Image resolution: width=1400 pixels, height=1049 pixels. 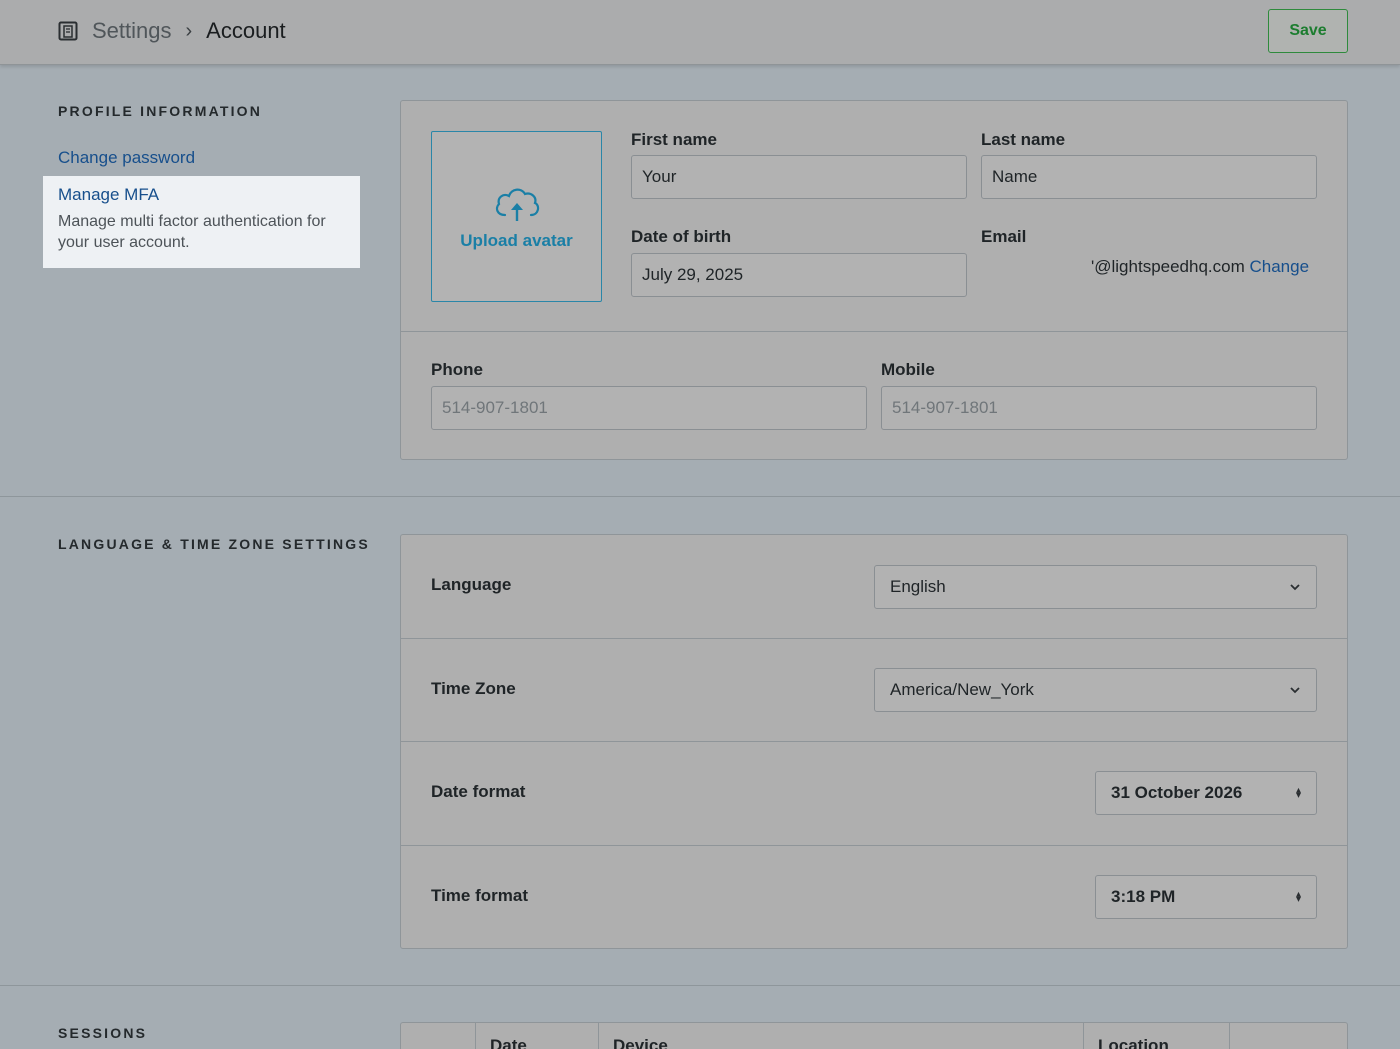 What do you see at coordinates (1168, 266) in the screenshot?
I see `email-value: '@lightspeedhq.com` at bounding box center [1168, 266].